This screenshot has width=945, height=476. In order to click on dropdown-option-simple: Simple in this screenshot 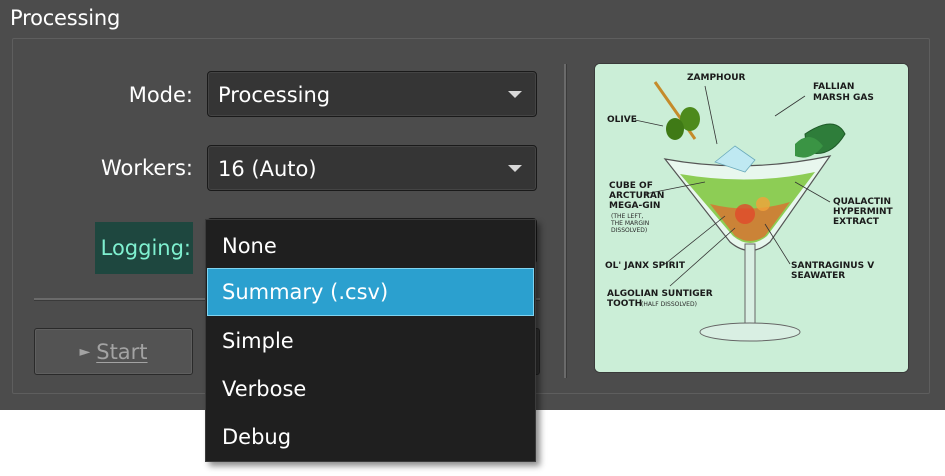, I will do `click(370, 341)`.